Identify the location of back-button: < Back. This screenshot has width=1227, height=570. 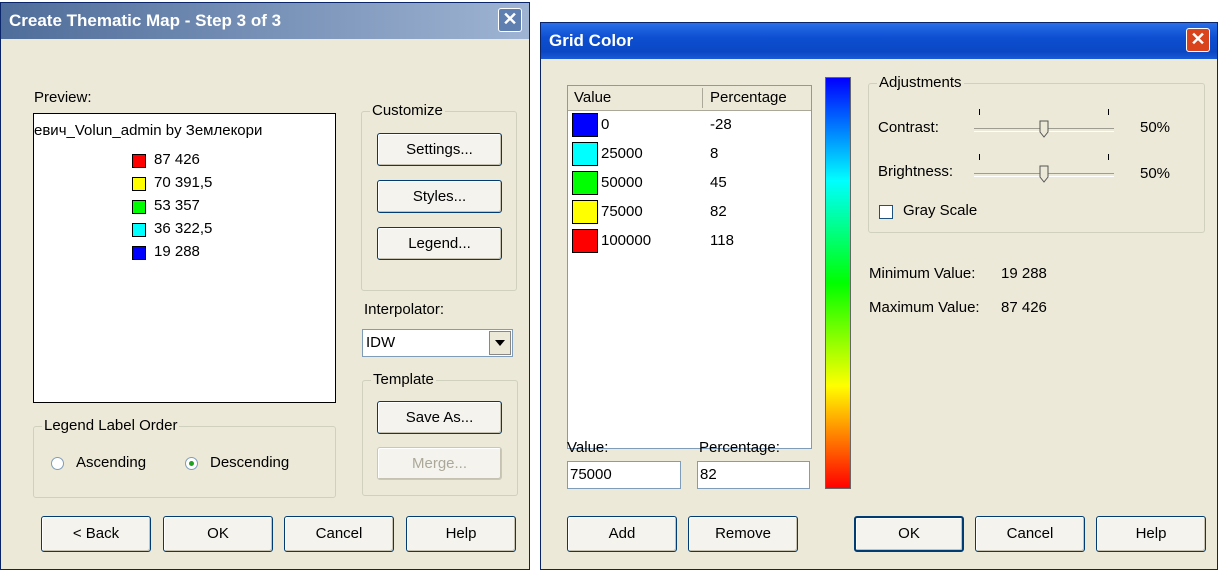
(96, 534).